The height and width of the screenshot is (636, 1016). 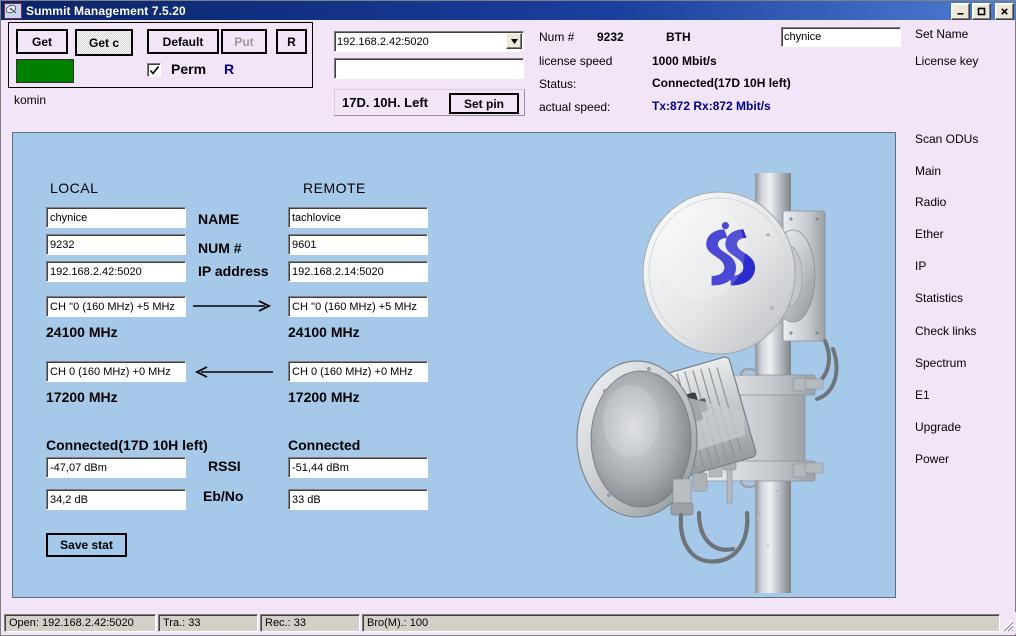 I want to click on actual-speed-value: Tx:872 Rx:872 Mbit/s, so click(x=711, y=106).